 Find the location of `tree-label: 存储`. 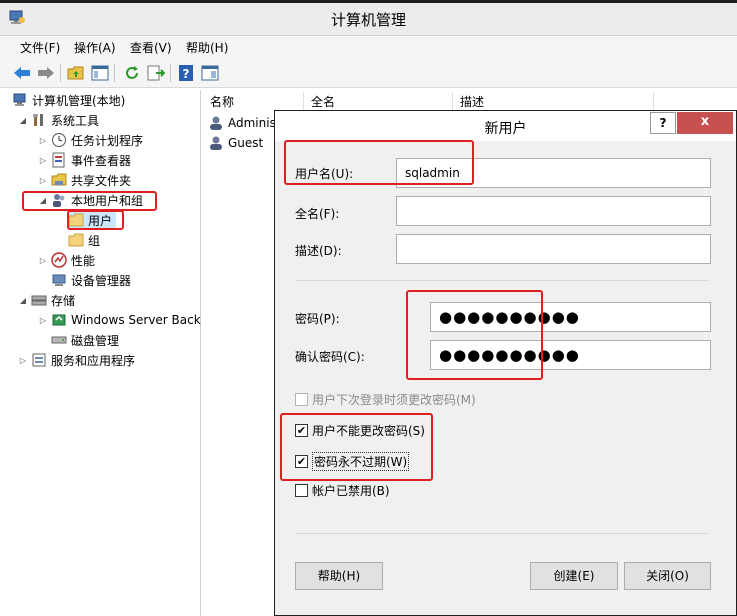

tree-label: 存储 is located at coordinates (63, 300).